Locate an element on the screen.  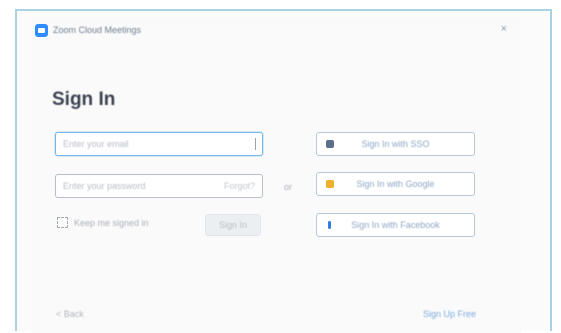
keep-signed-in: Keep me signed in is located at coordinates (103, 222).